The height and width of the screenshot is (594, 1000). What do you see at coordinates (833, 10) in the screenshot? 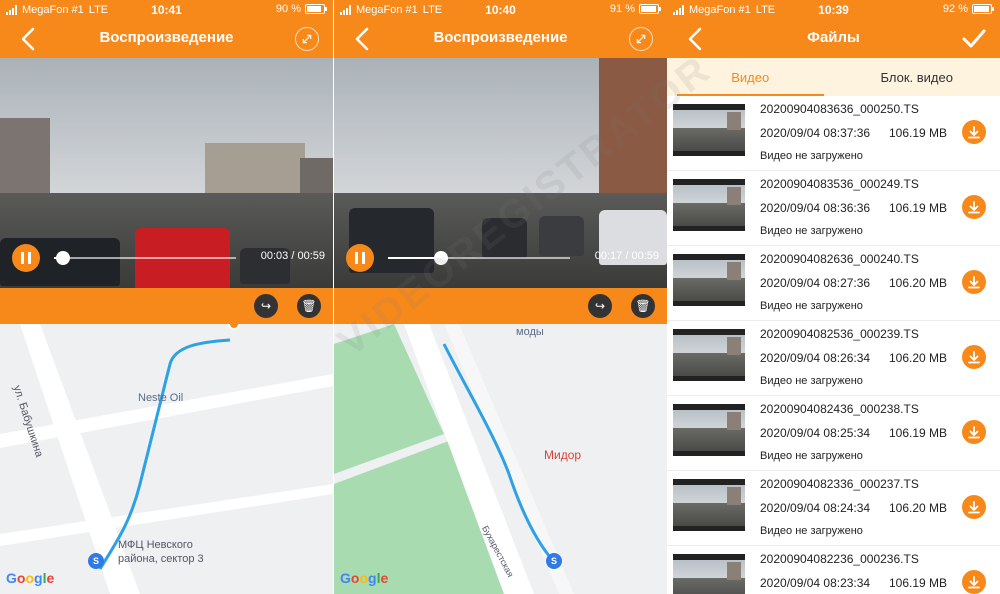
I see `status-bar: MegaFon #1 LTE 10:39 92 %` at bounding box center [833, 10].